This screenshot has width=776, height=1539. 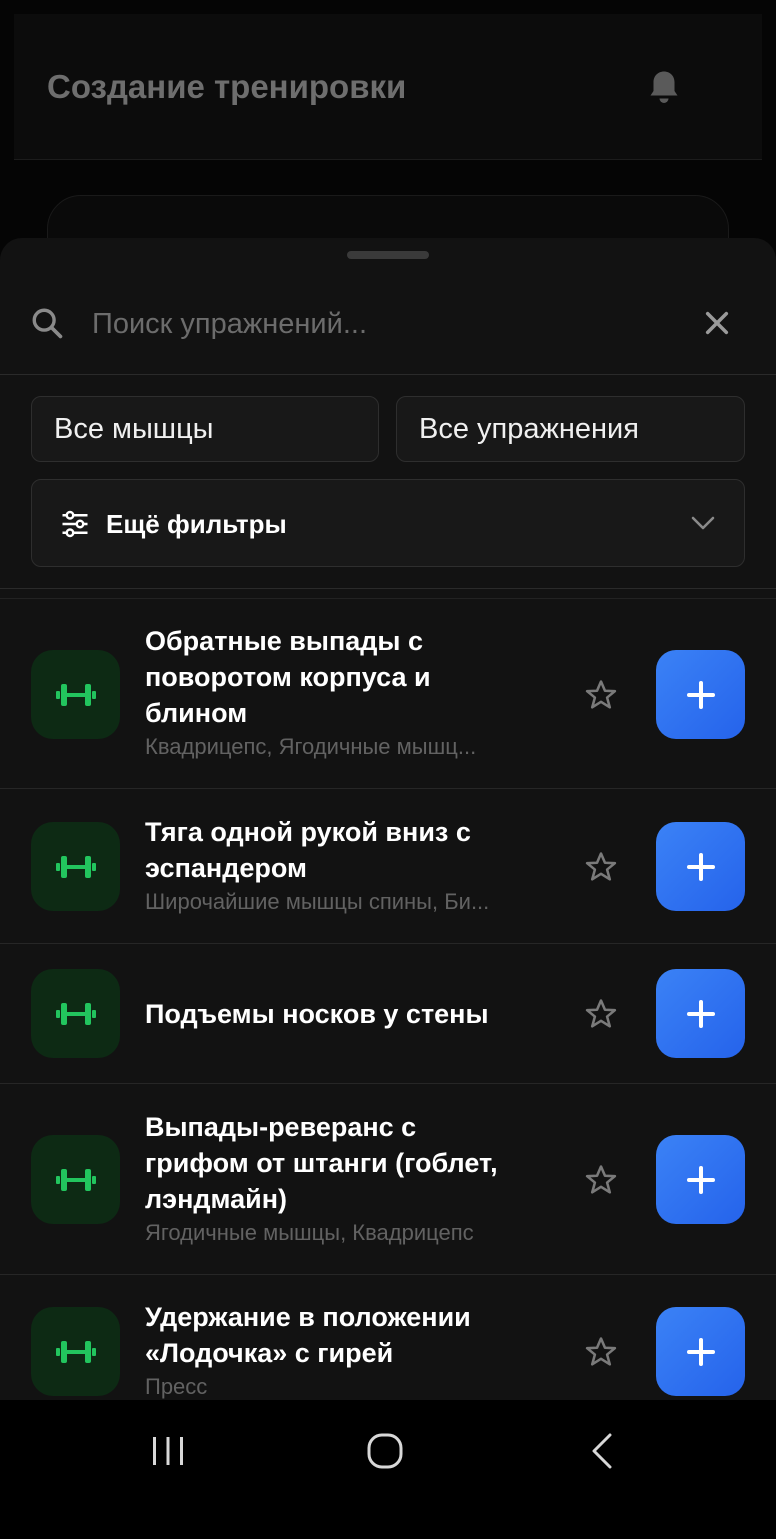 What do you see at coordinates (196, 524) in the screenshot?
I see `more-filters-label: Ещё фильтры` at bounding box center [196, 524].